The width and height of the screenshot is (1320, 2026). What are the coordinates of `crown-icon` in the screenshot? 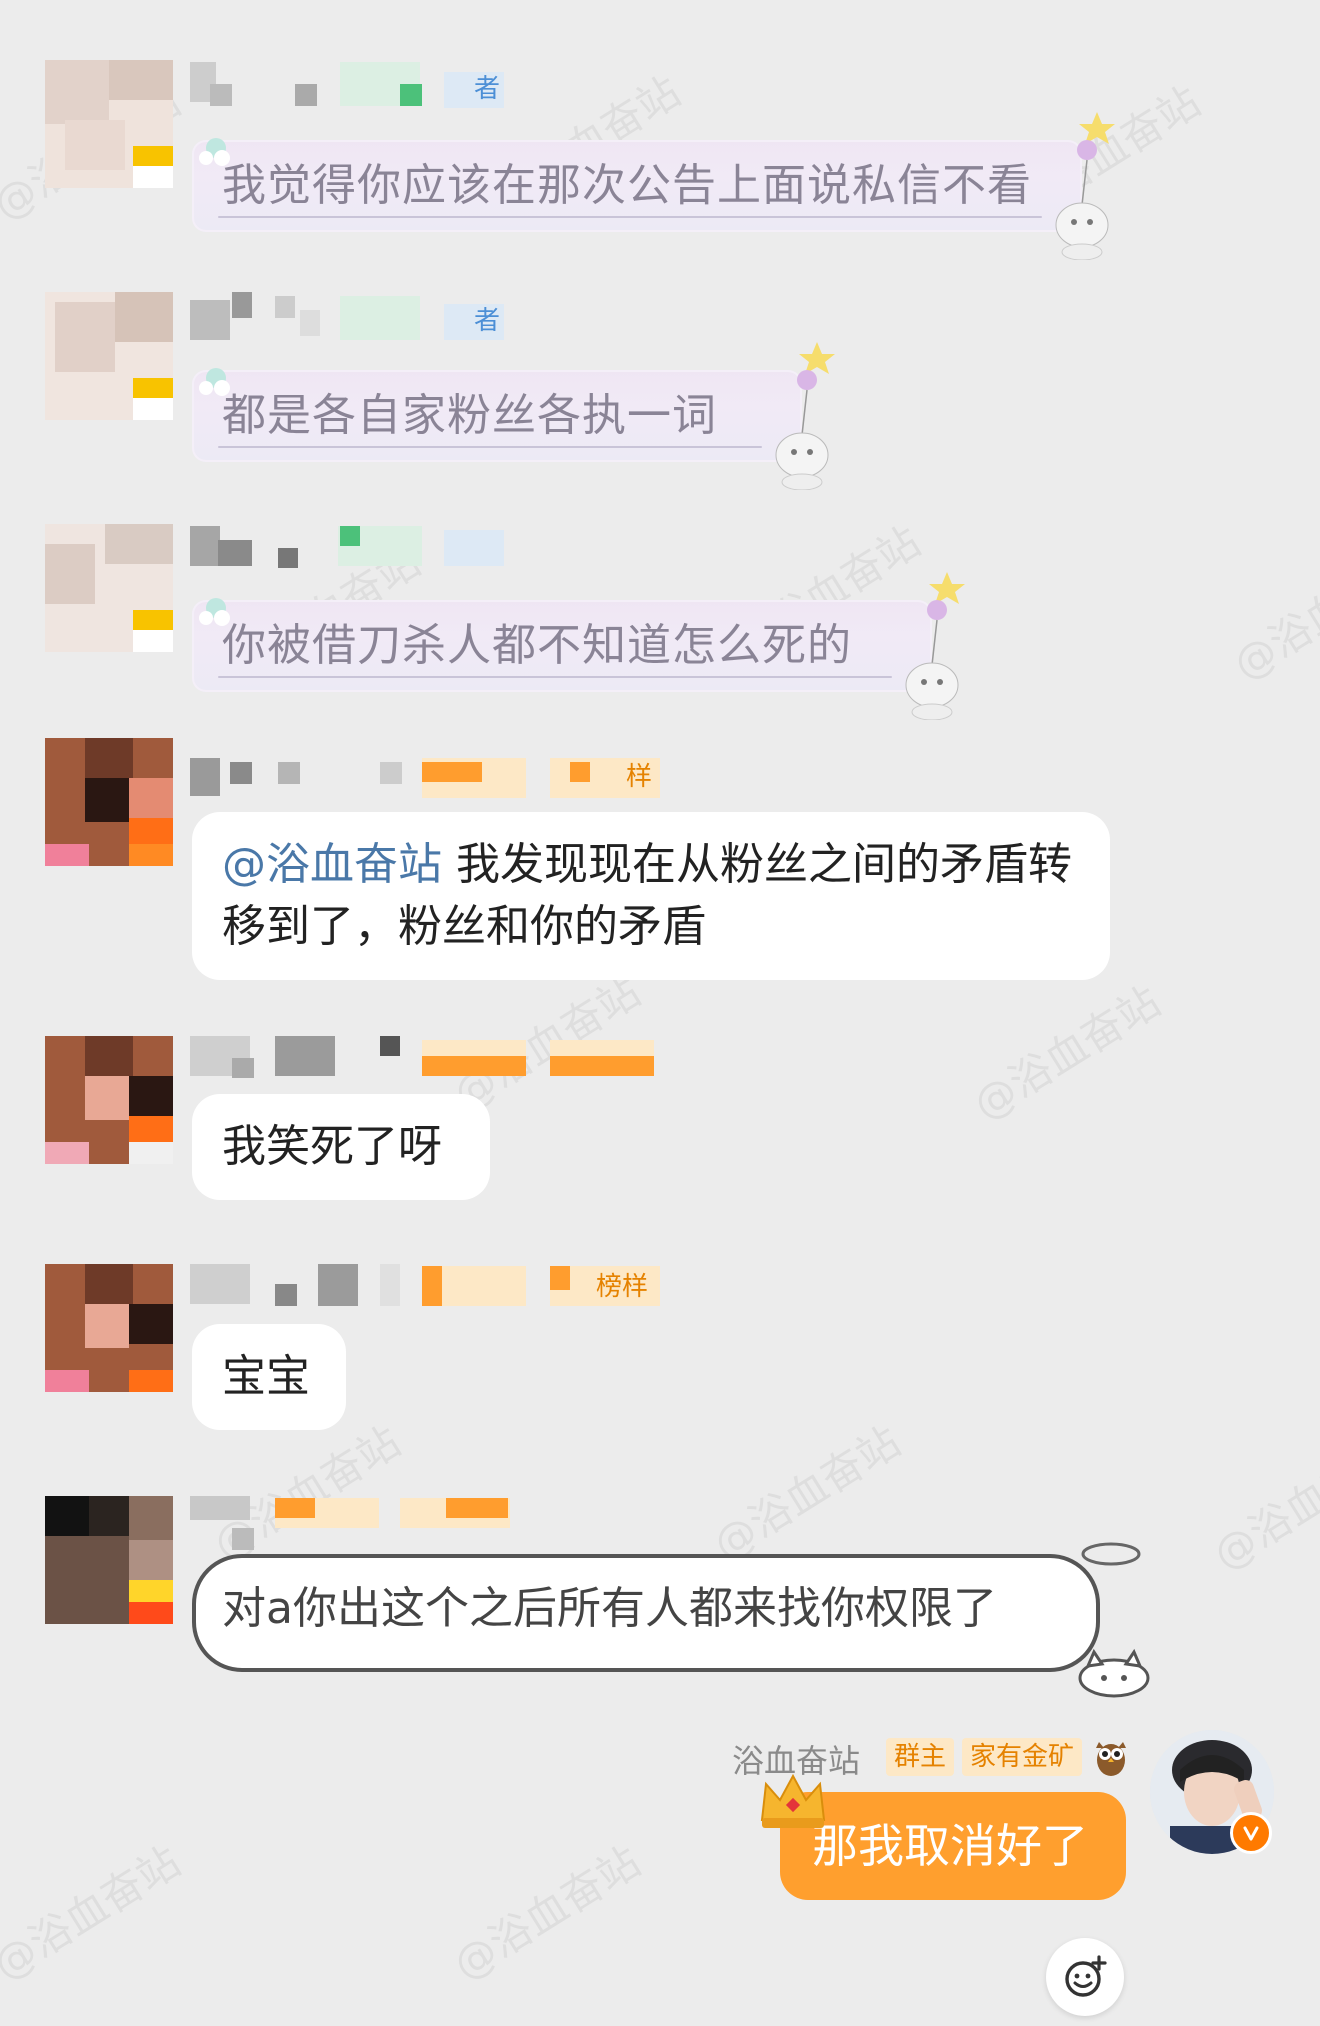 It's located at (793, 1800).